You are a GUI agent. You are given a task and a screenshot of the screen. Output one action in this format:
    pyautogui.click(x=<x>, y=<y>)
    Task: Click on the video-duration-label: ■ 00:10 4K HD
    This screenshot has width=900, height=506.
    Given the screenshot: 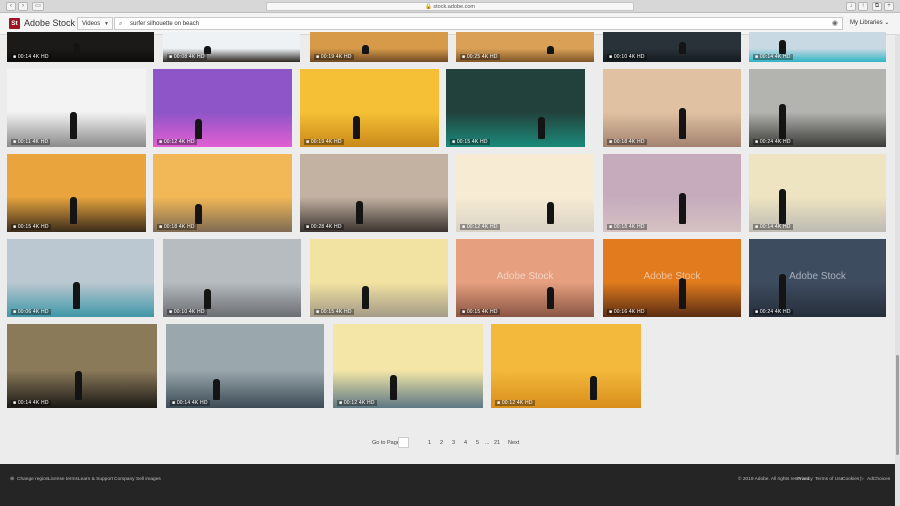 What is the action you would take?
    pyautogui.click(x=187, y=312)
    